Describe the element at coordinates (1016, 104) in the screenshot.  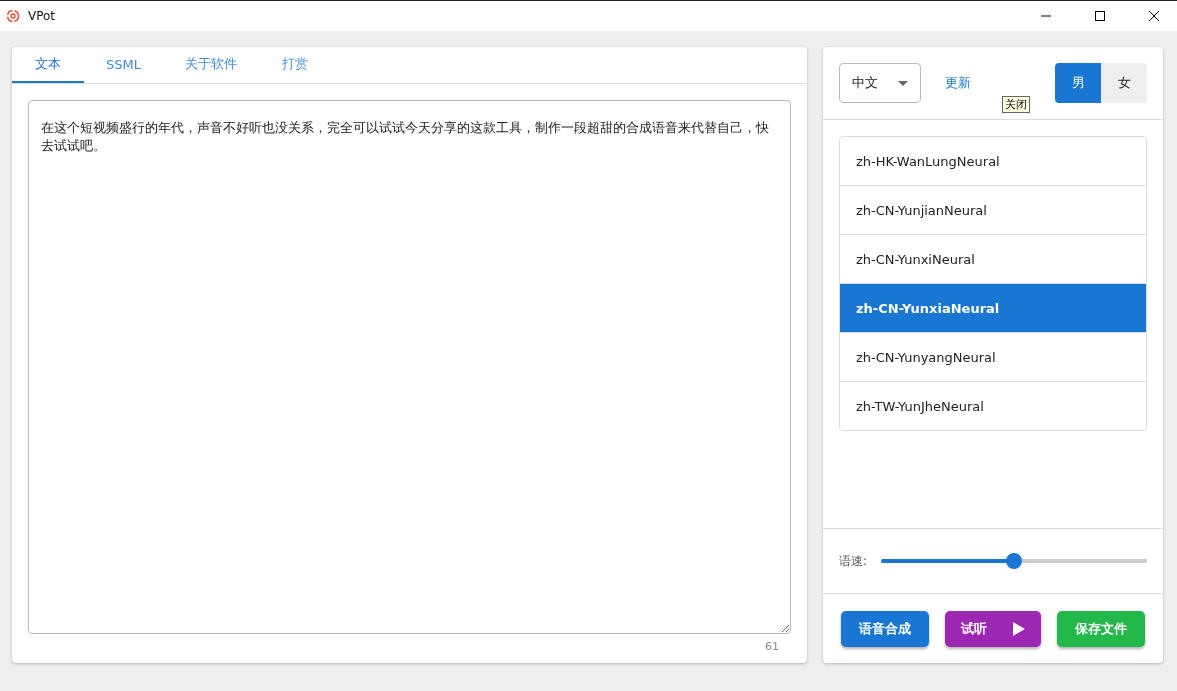
I see `tooltip: 关闭` at that location.